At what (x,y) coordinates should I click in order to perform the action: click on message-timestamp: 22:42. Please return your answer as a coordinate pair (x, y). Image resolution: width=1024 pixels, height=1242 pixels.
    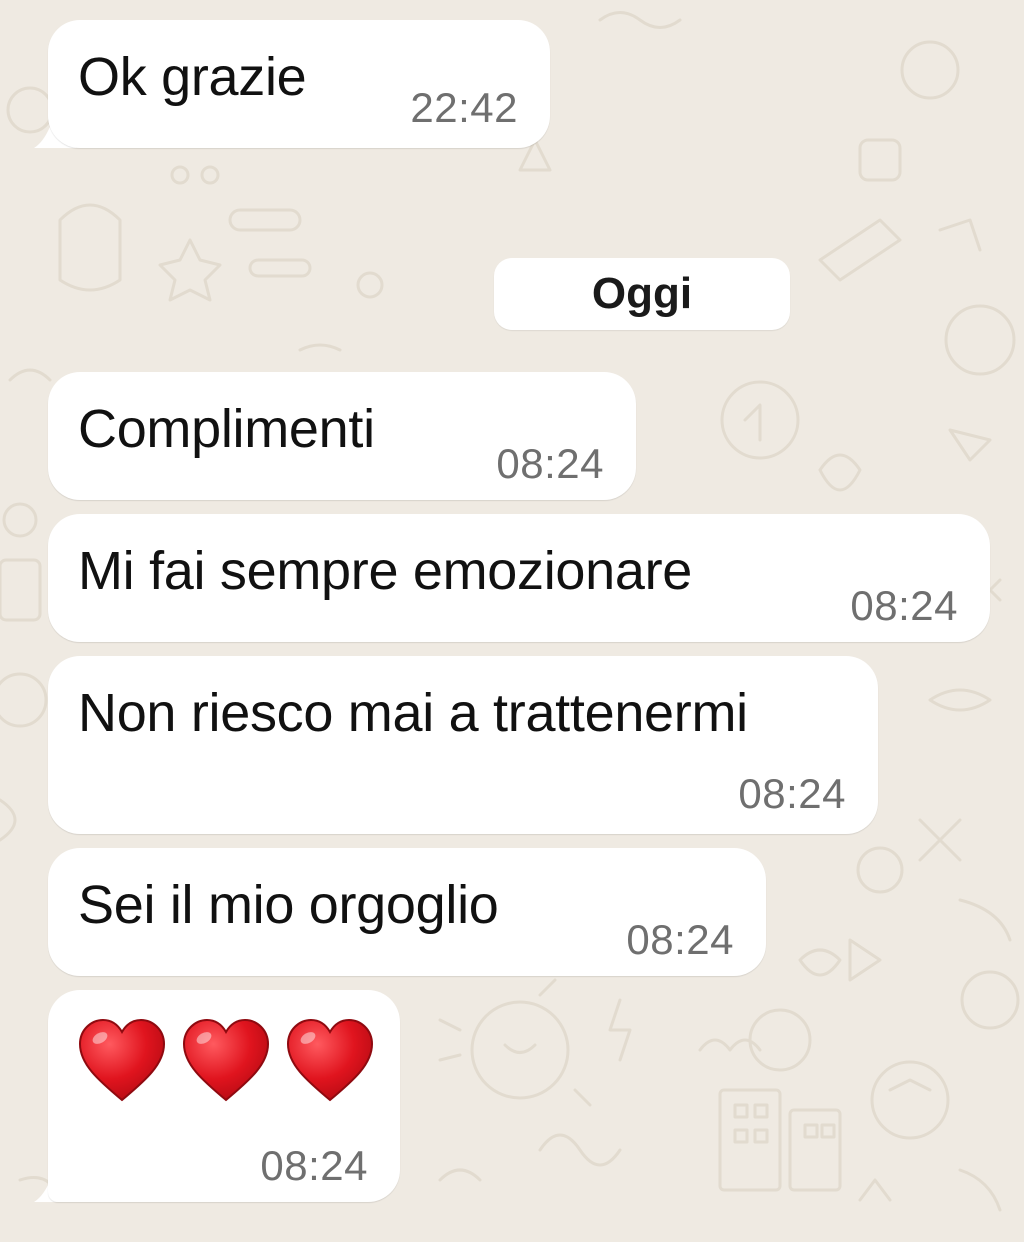
    Looking at the image, I should click on (464, 107).